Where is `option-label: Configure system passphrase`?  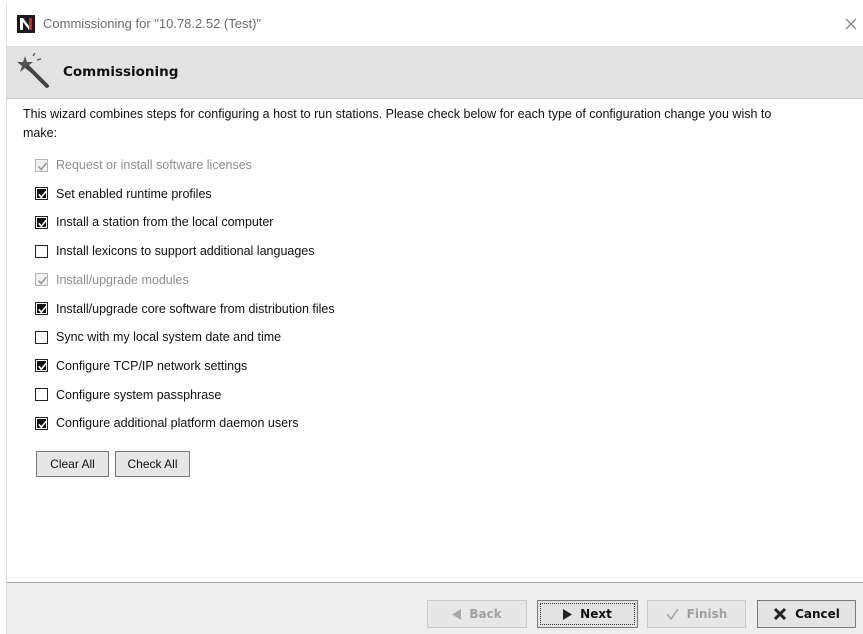 option-label: Configure system passphrase is located at coordinates (139, 394).